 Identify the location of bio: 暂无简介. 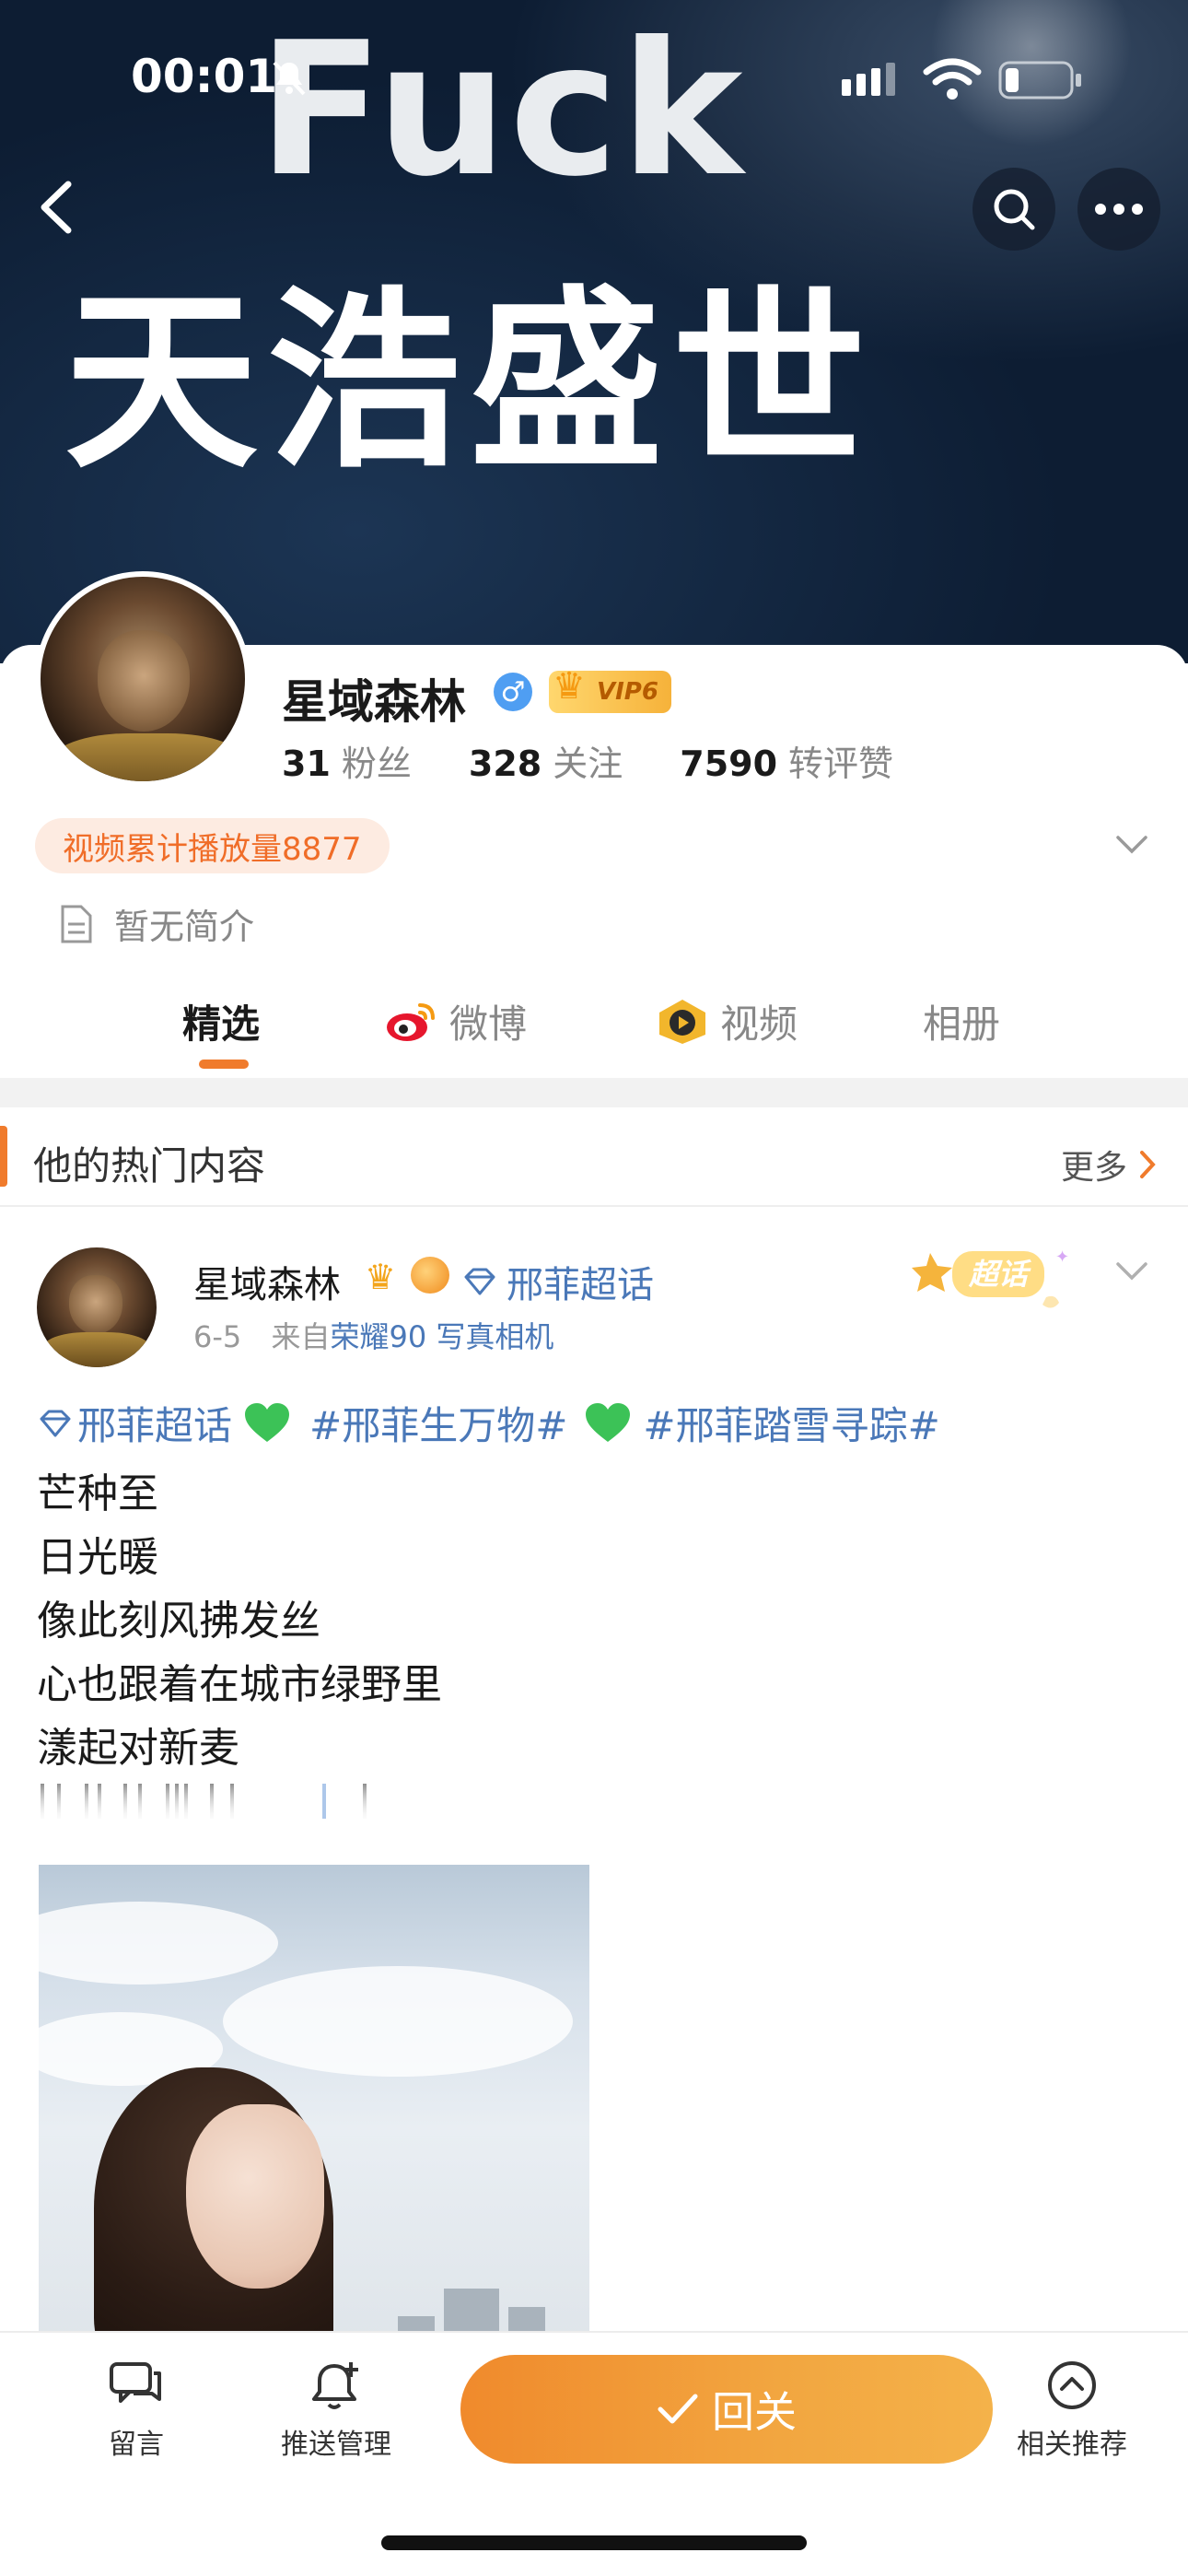
(155, 923).